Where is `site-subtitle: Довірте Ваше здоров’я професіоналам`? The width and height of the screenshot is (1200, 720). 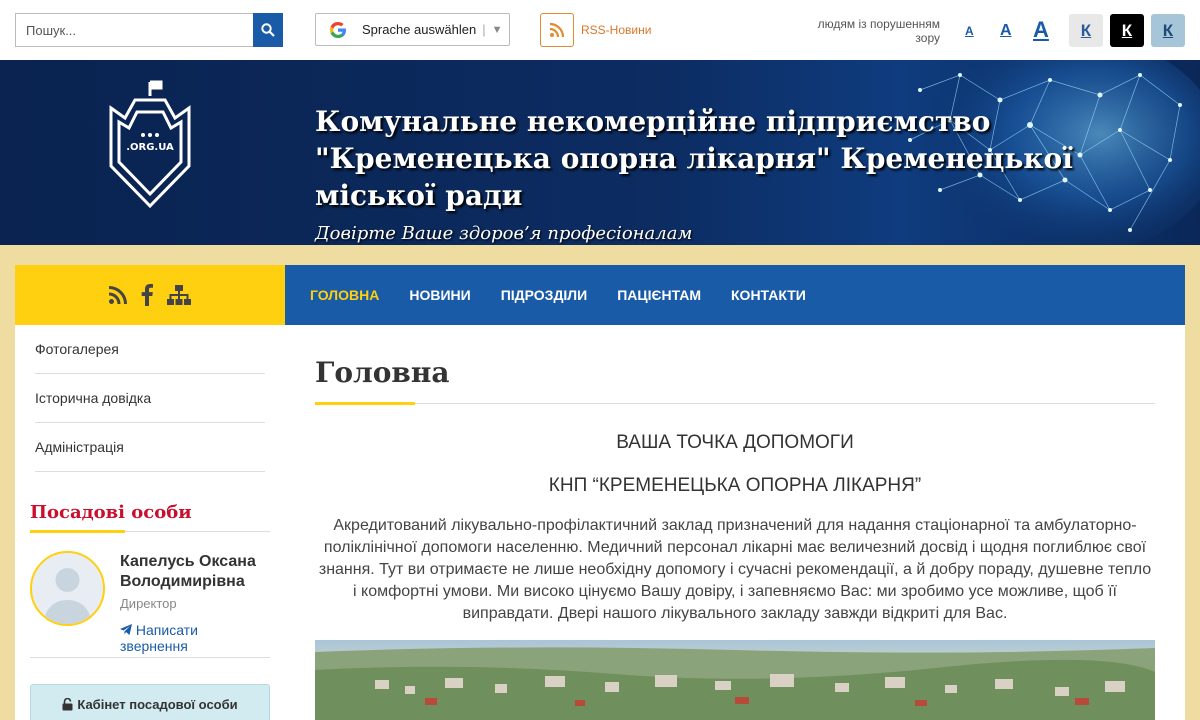
site-subtitle: Довірте Ваше здоров’я професіоналам is located at coordinates (504, 233).